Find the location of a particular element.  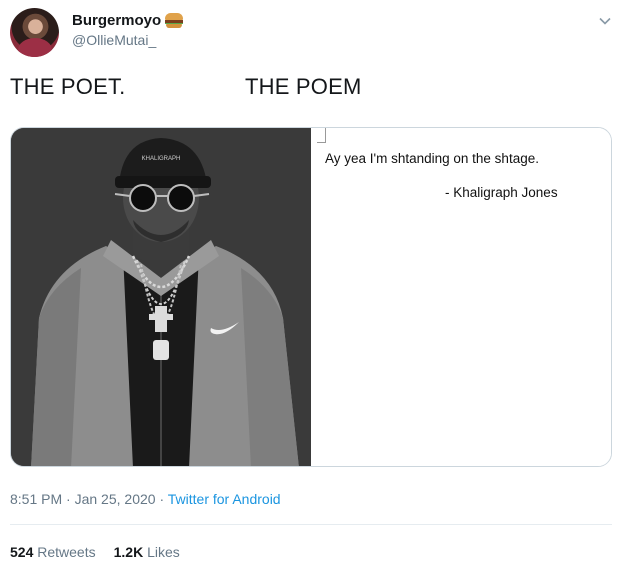

avatar is located at coordinates (34, 32).